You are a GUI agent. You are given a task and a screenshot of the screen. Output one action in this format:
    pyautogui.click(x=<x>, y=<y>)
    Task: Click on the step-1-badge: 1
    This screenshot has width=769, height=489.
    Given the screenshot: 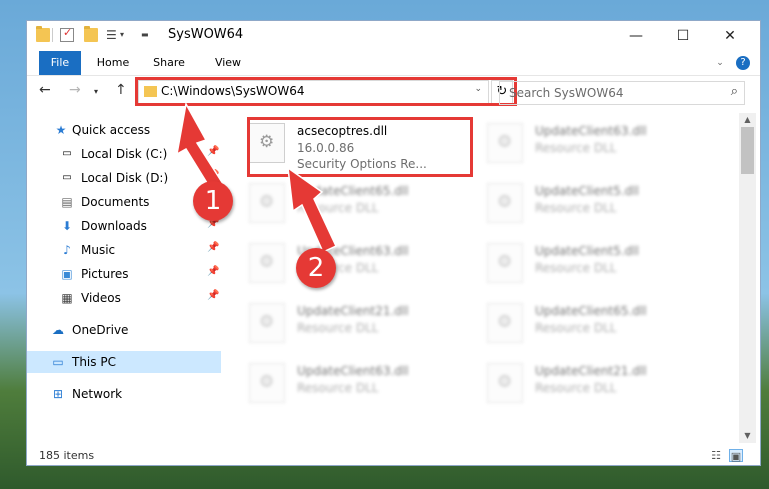 What is the action you would take?
    pyautogui.click(x=213, y=201)
    